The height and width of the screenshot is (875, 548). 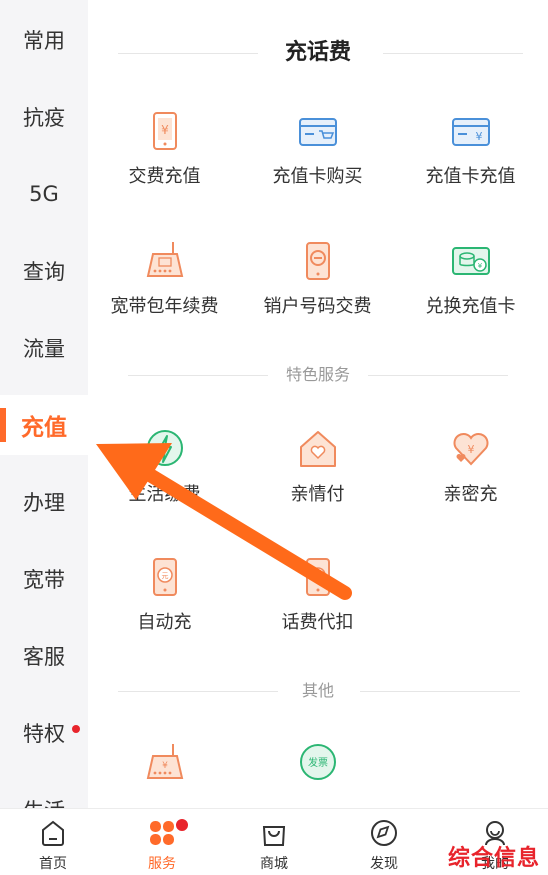 I want to click on invoice-badge-text: 发票, so click(x=318, y=762).